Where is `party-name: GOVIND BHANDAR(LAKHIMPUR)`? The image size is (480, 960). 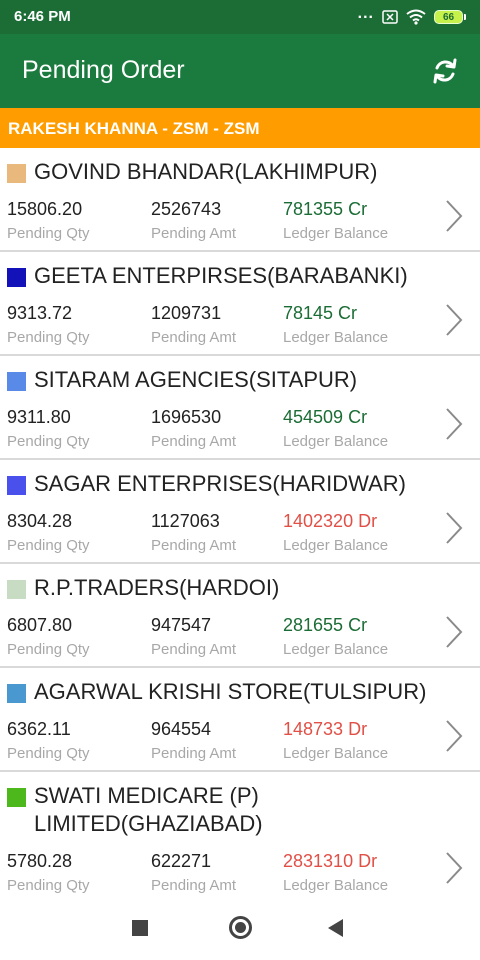 party-name: GOVIND BHANDAR(LAKHIMPUR) is located at coordinates (206, 171).